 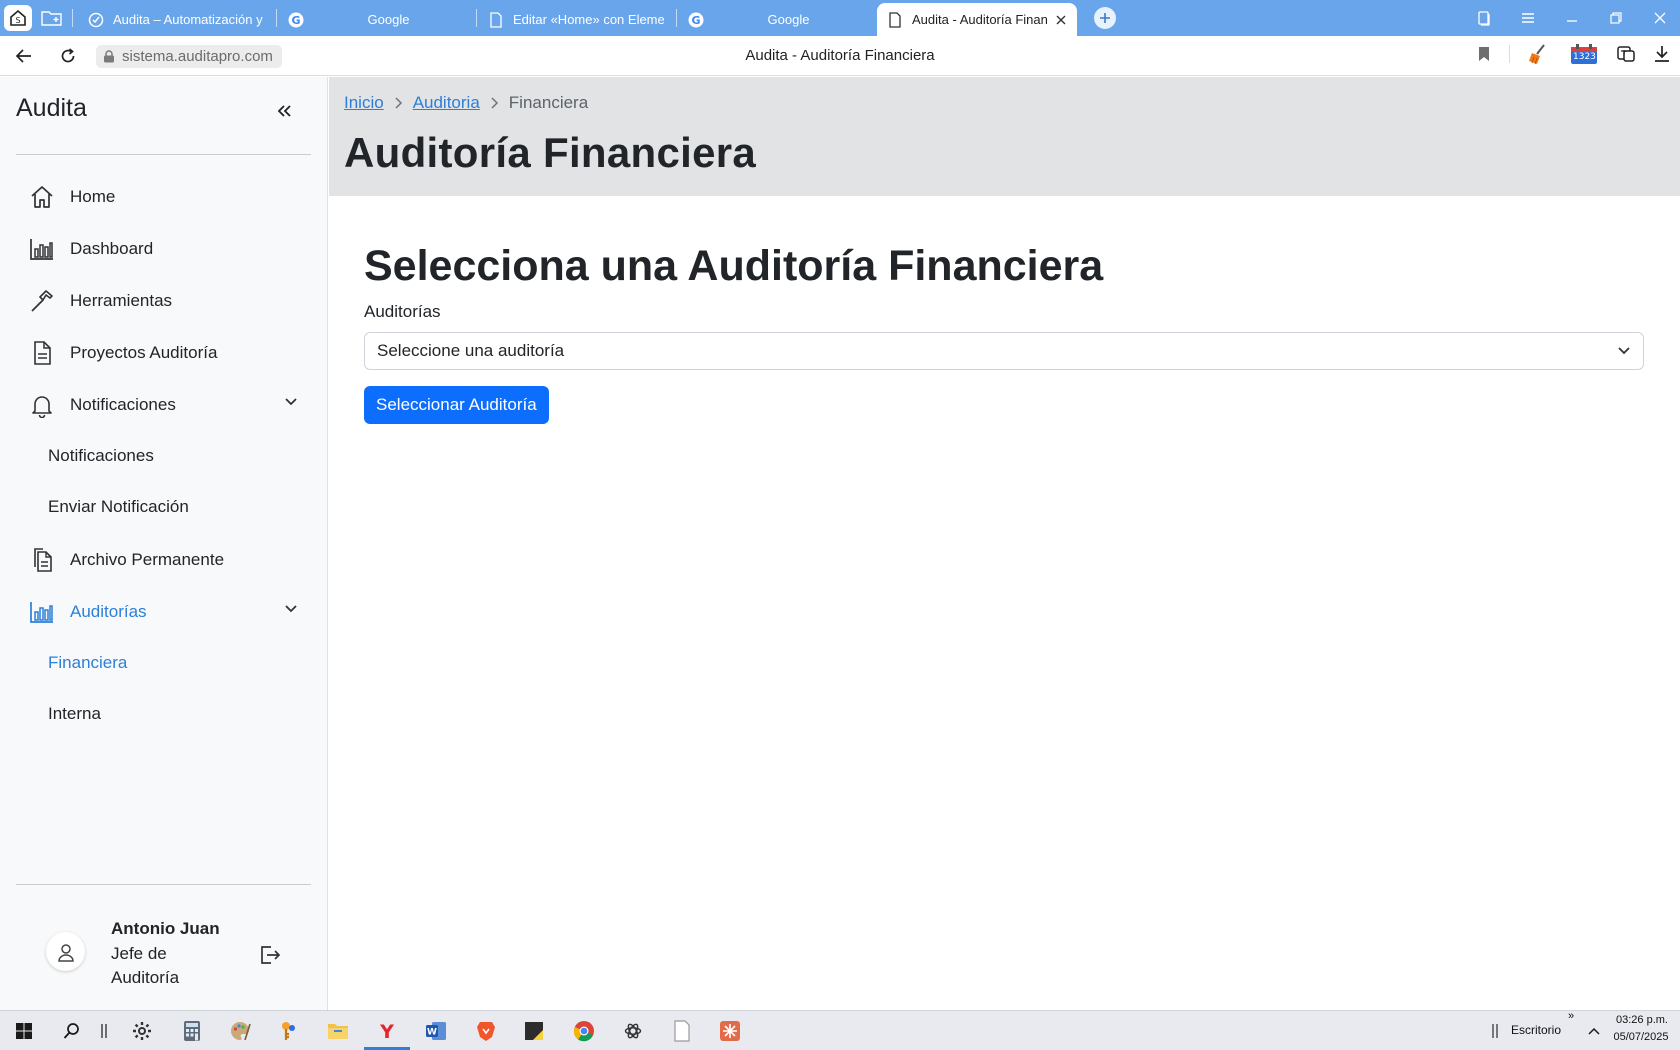 I want to click on sidebar-subitem-notificaciones: Notificaciones, so click(x=101, y=456).